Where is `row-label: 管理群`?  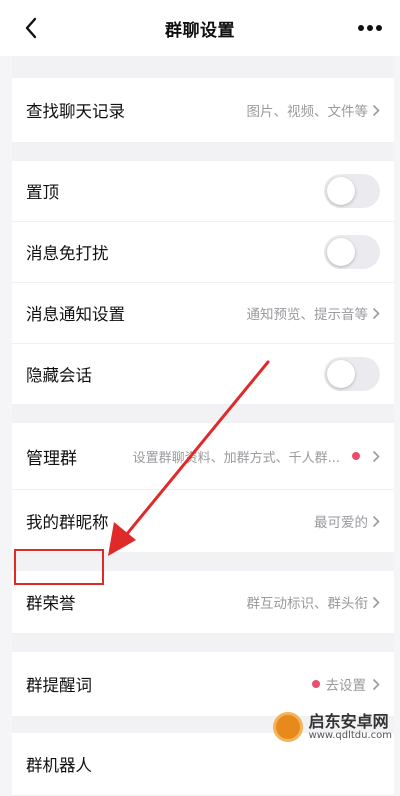 row-label: 管理群 is located at coordinates (51, 458).